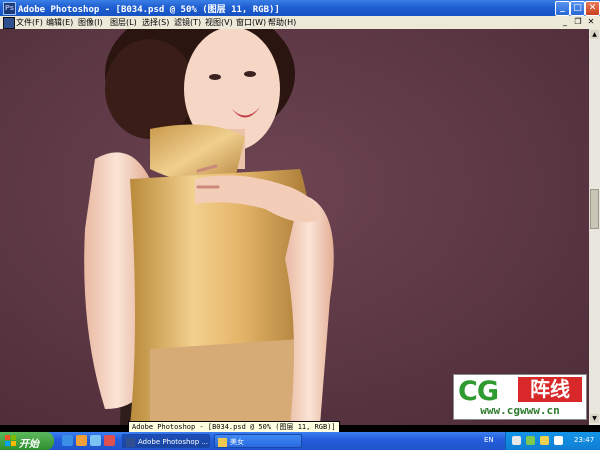 This screenshot has height=450, width=600. What do you see at coordinates (558, 440) in the screenshot?
I see `tray-extra-icon` at bounding box center [558, 440].